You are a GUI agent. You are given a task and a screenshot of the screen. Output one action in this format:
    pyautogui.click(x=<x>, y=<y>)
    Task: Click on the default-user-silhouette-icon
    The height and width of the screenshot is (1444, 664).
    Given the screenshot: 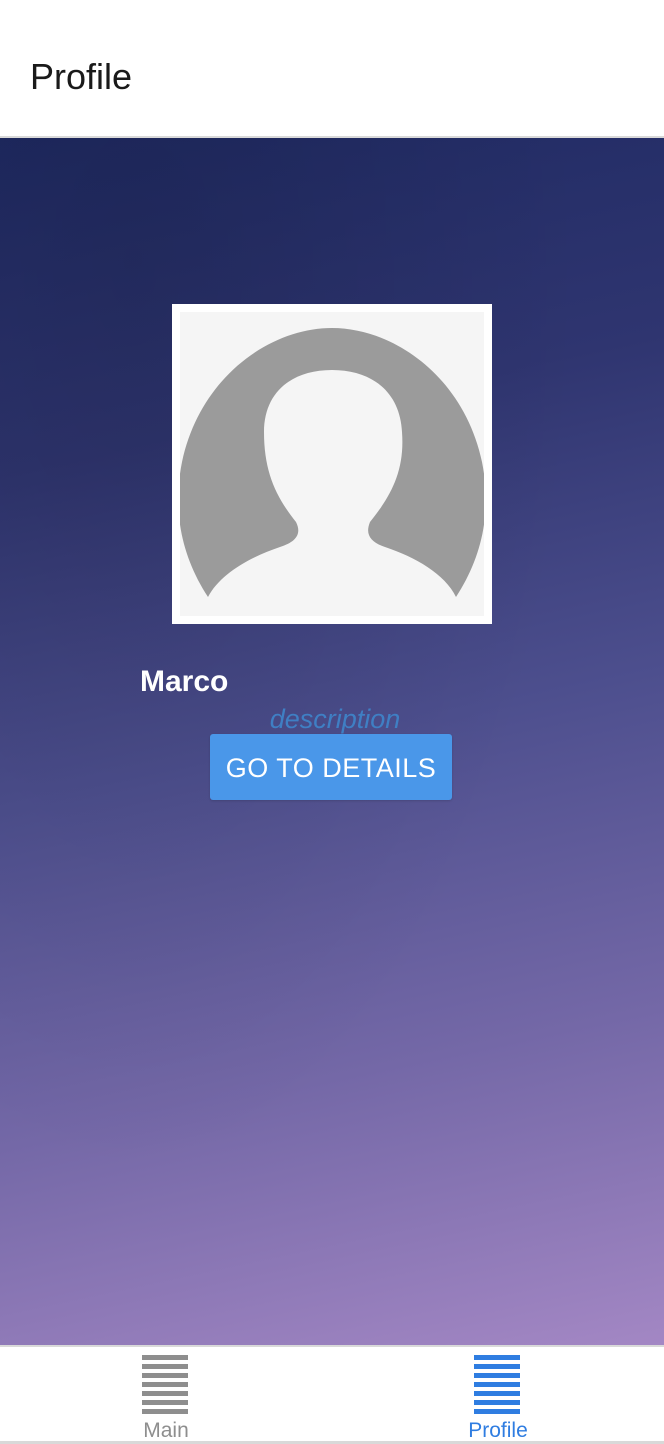 What is the action you would take?
    pyautogui.click(x=332, y=464)
    